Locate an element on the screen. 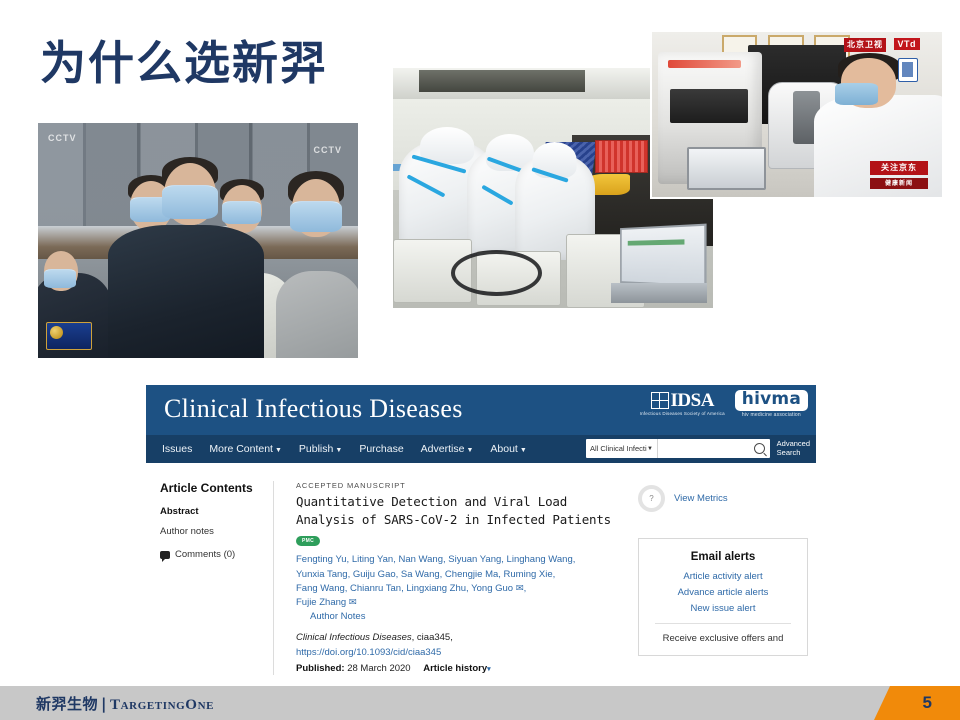  toc-item-author-notes: Author notes is located at coordinates (216, 531).